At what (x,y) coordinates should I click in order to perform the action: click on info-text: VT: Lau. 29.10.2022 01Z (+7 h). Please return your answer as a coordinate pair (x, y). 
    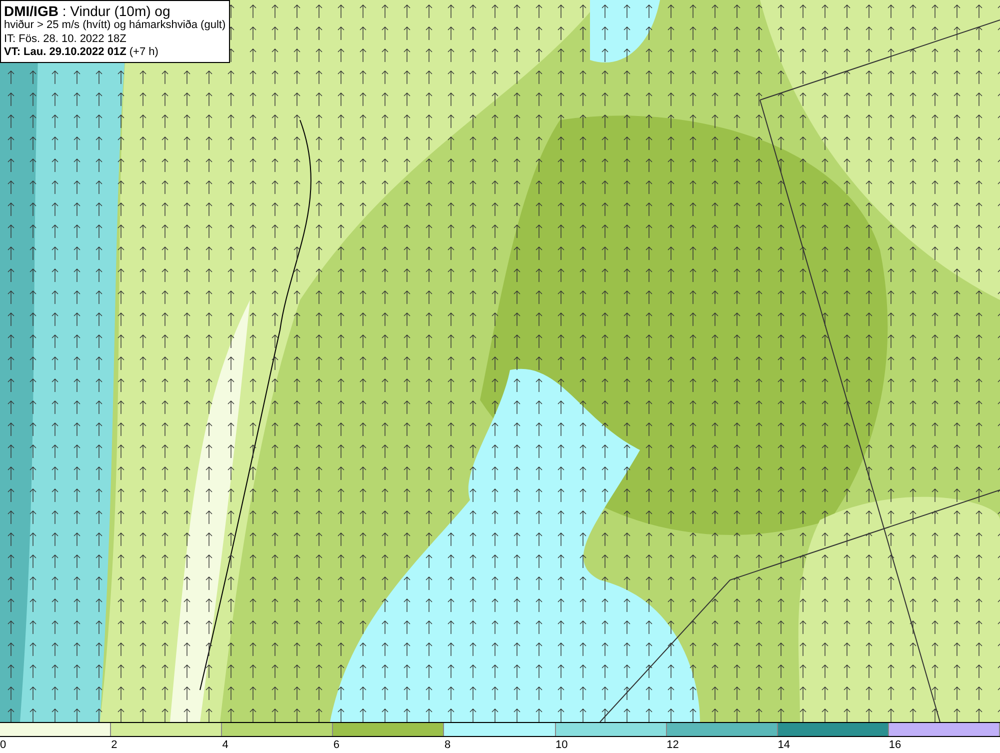
    Looking at the image, I should click on (82, 53).